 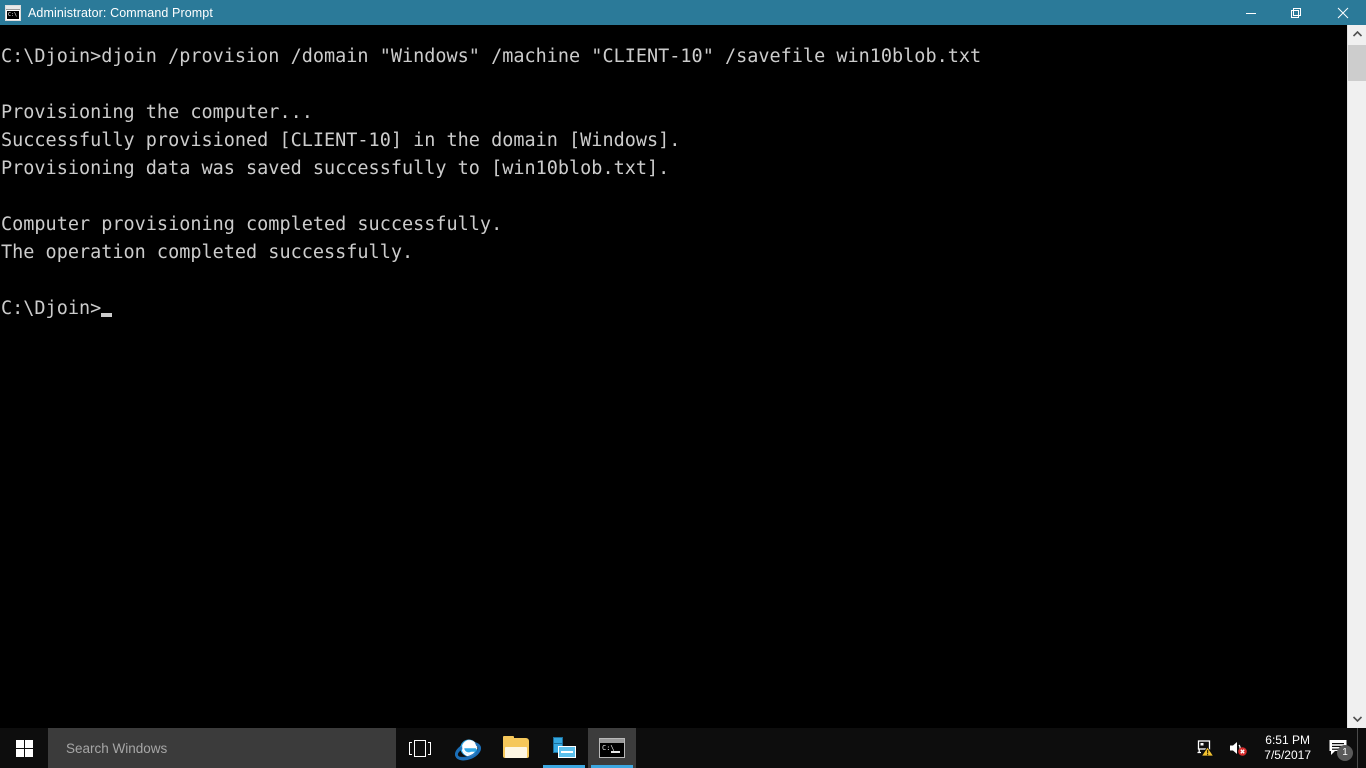 I want to click on console-line: The operation completed successfully., so click(x=207, y=252).